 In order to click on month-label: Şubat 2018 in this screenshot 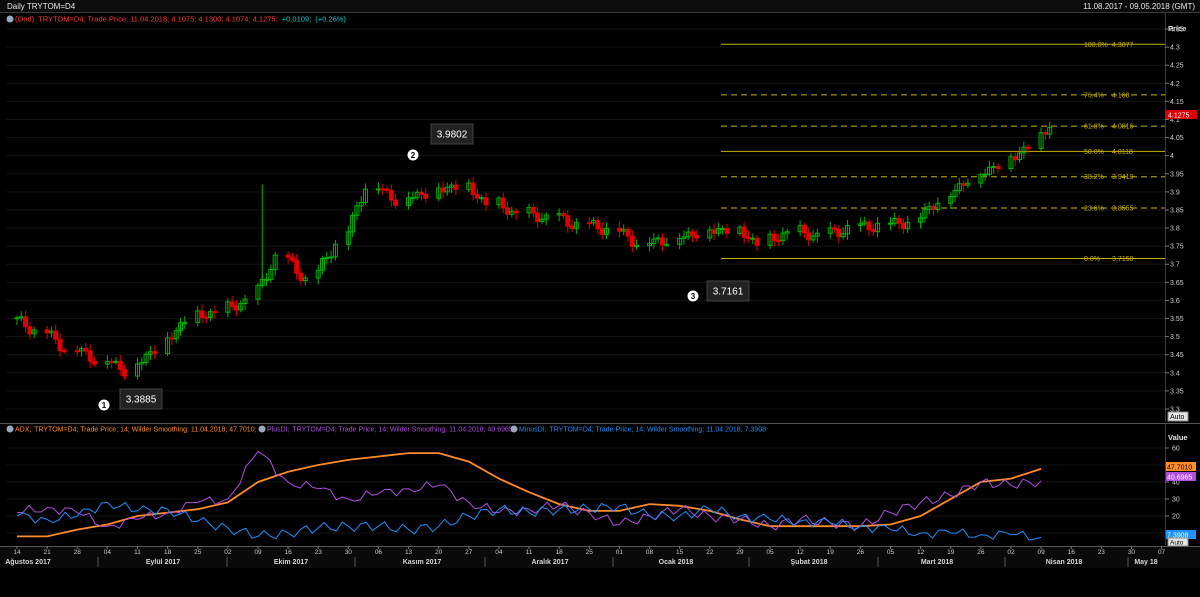, I will do `click(809, 562)`.